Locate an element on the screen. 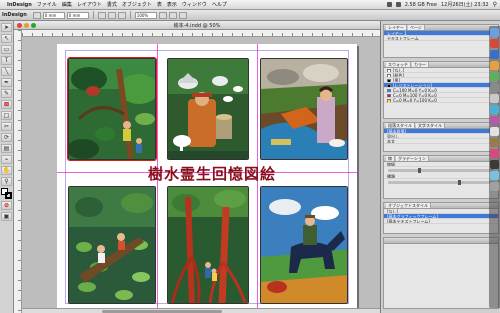  canoe-lilypads-artwork is located at coordinates (112, 245).